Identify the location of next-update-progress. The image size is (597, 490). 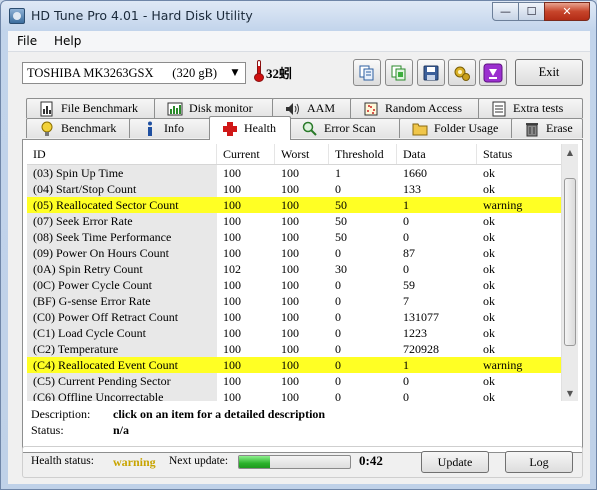
(294, 462).